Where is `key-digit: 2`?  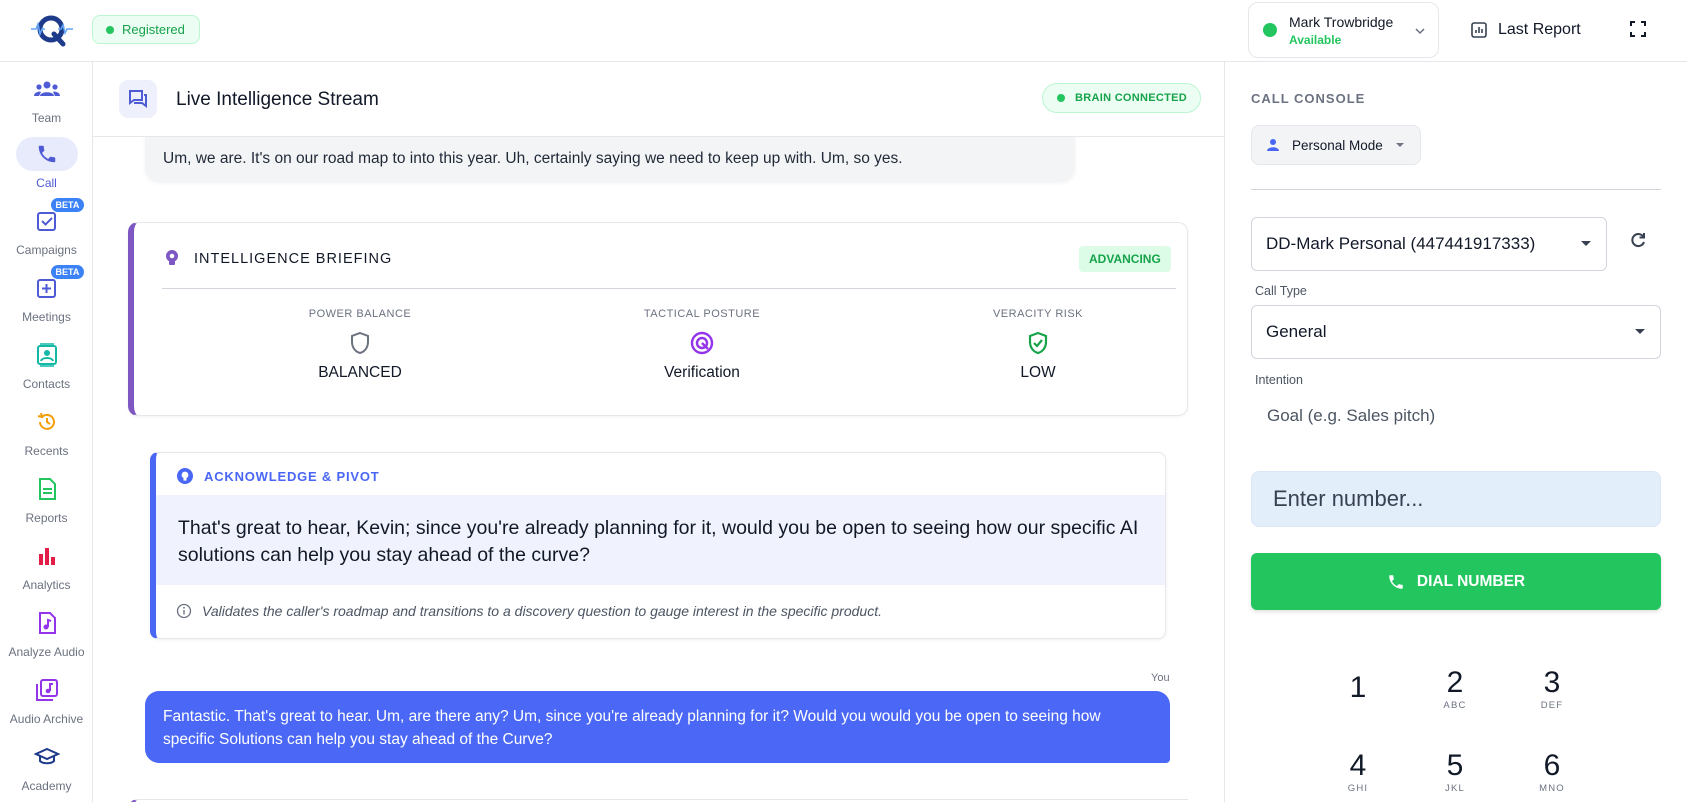 key-digit: 2 is located at coordinates (1455, 682).